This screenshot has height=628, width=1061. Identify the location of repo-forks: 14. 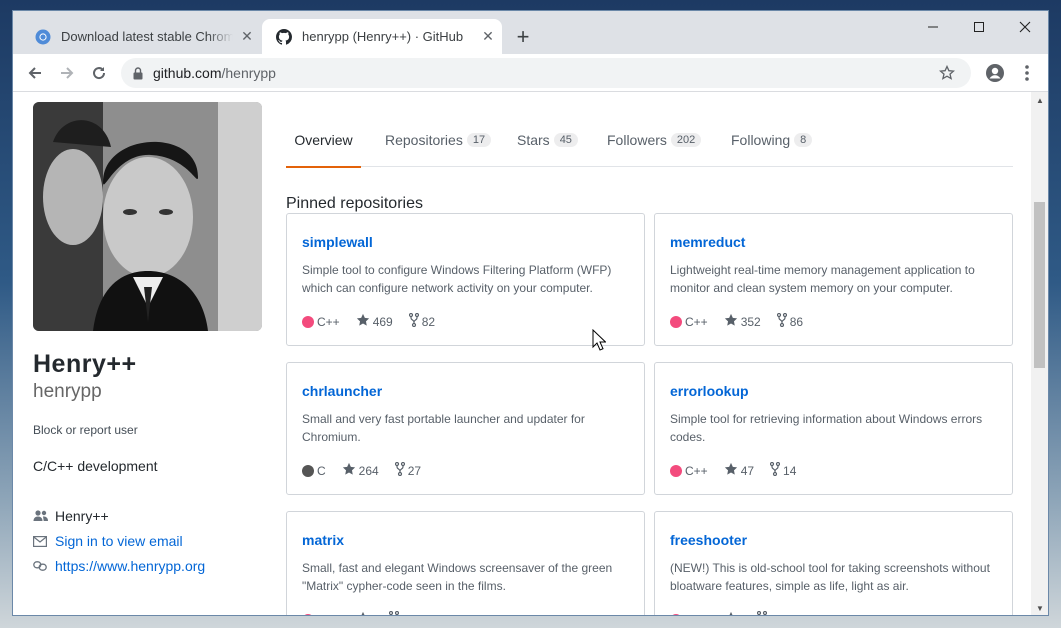
(783, 470).